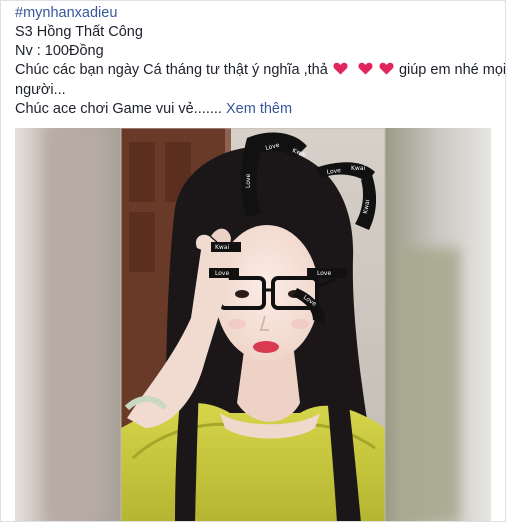 The width and height of the screenshot is (506, 522). I want to click on sticker-love-4: Love, so click(222, 273).